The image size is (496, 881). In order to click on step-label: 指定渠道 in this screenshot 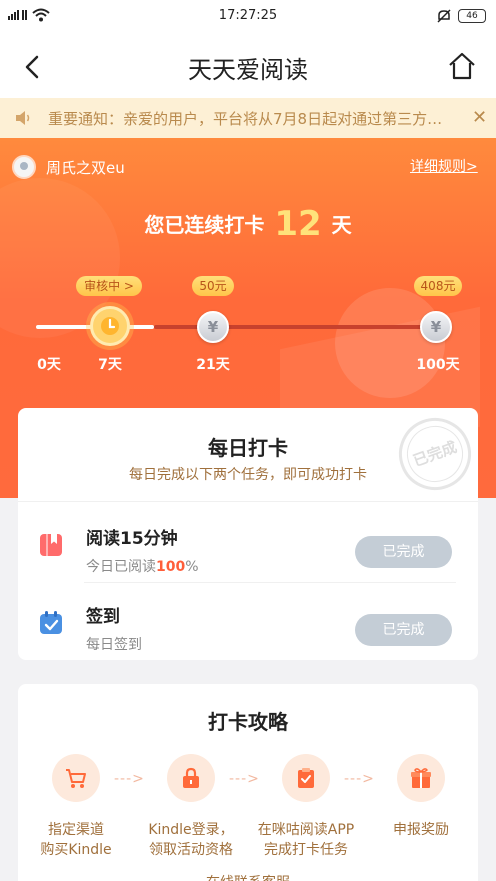, I will do `click(76, 830)`.